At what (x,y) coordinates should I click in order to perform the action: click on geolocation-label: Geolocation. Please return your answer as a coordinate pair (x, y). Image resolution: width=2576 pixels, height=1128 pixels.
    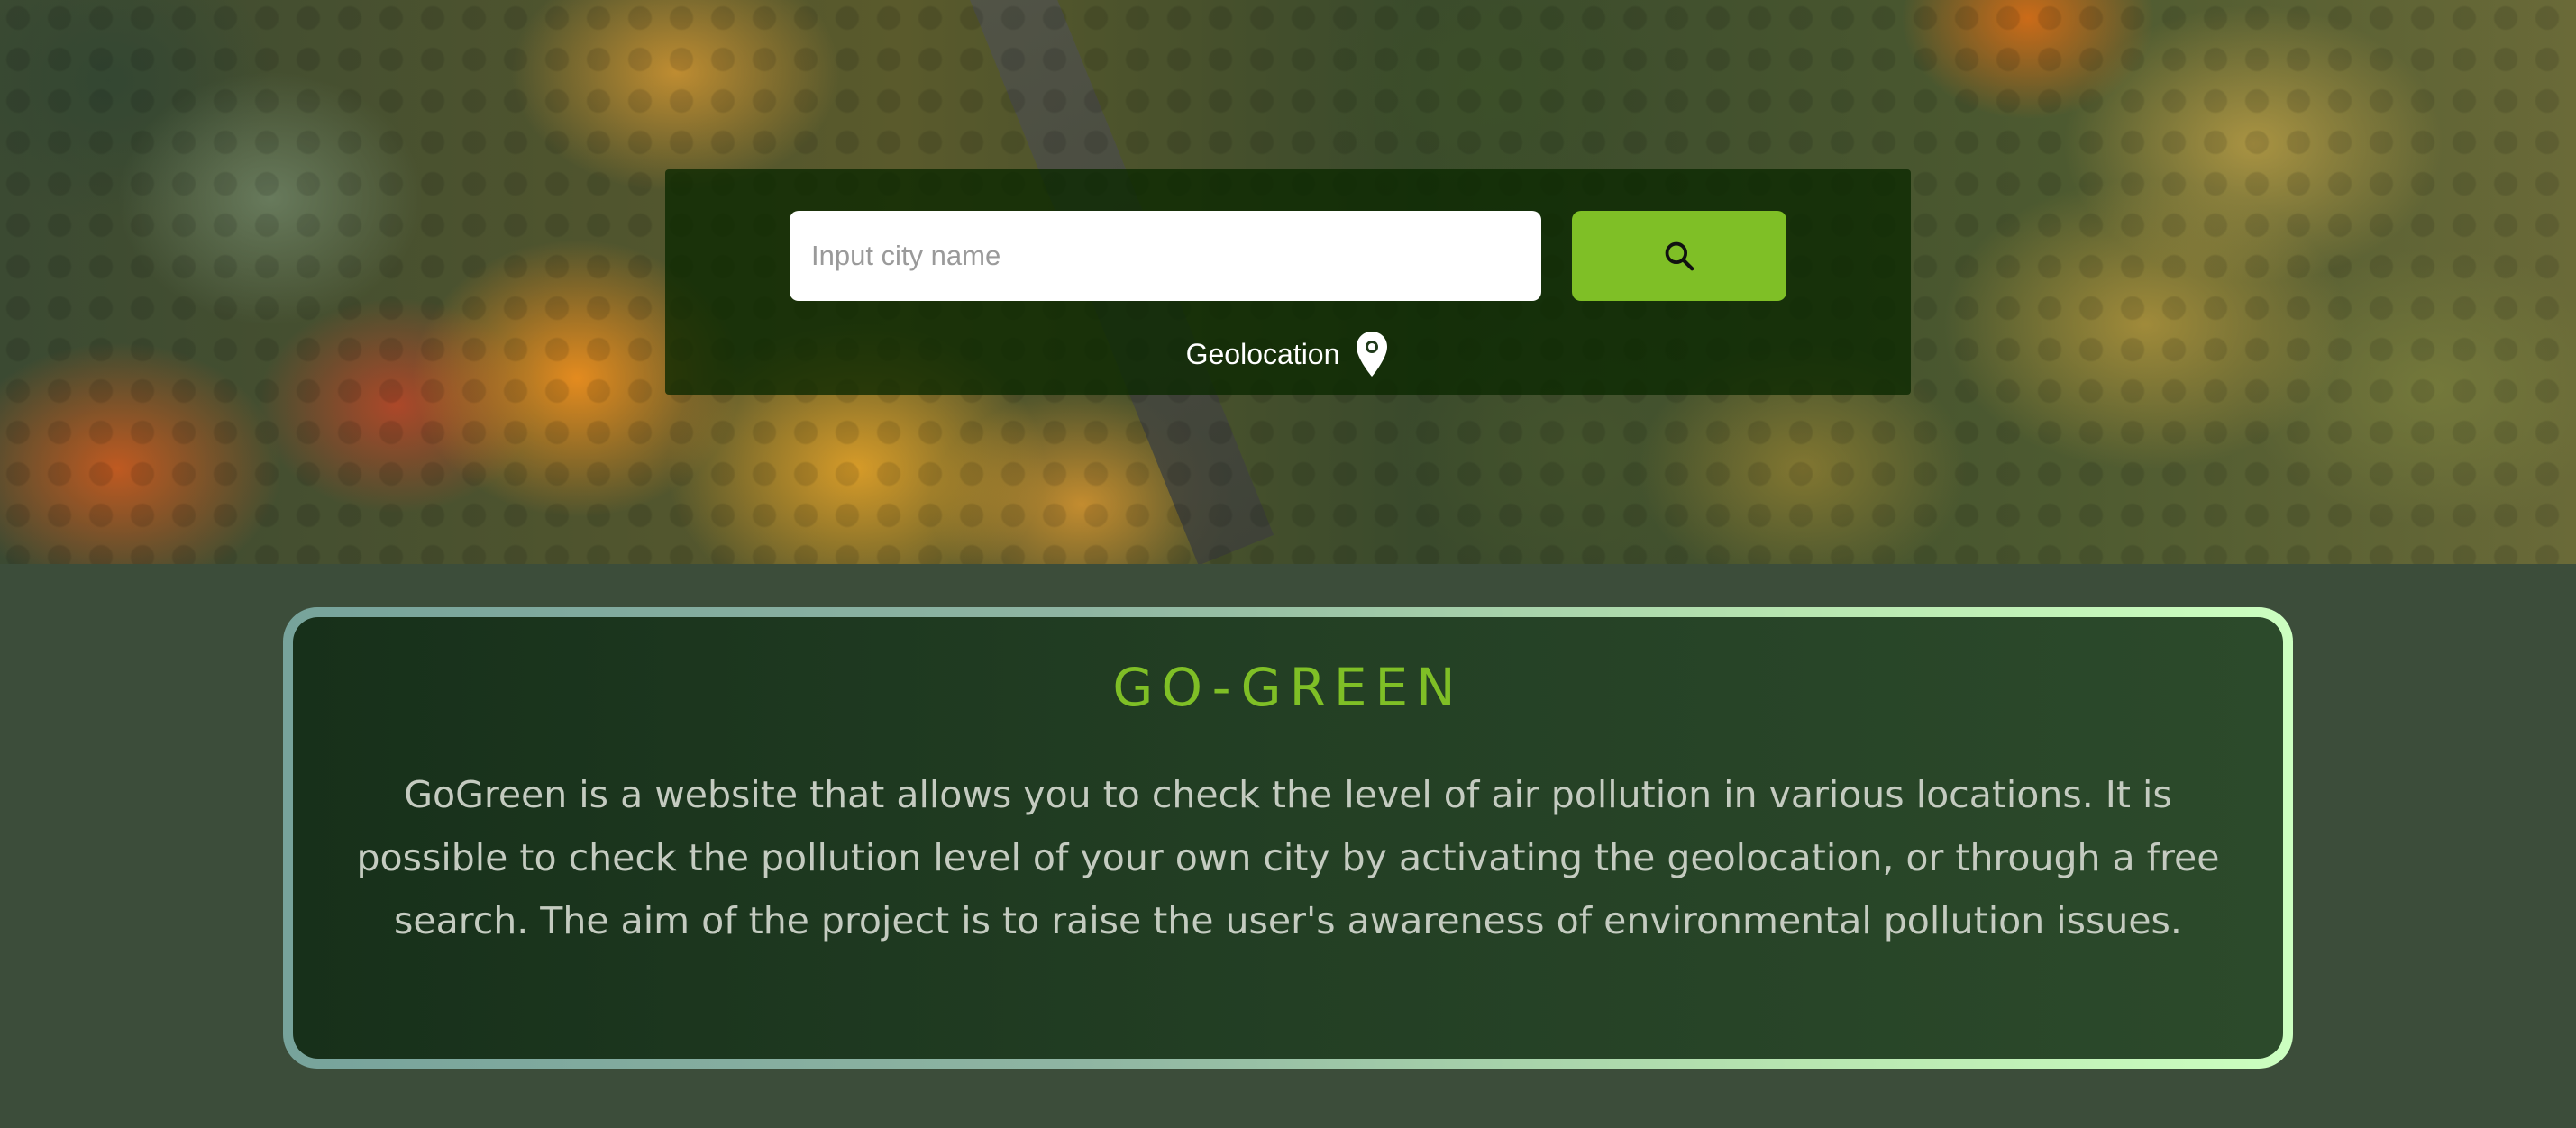
    Looking at the image, I should click on (1262, 354).